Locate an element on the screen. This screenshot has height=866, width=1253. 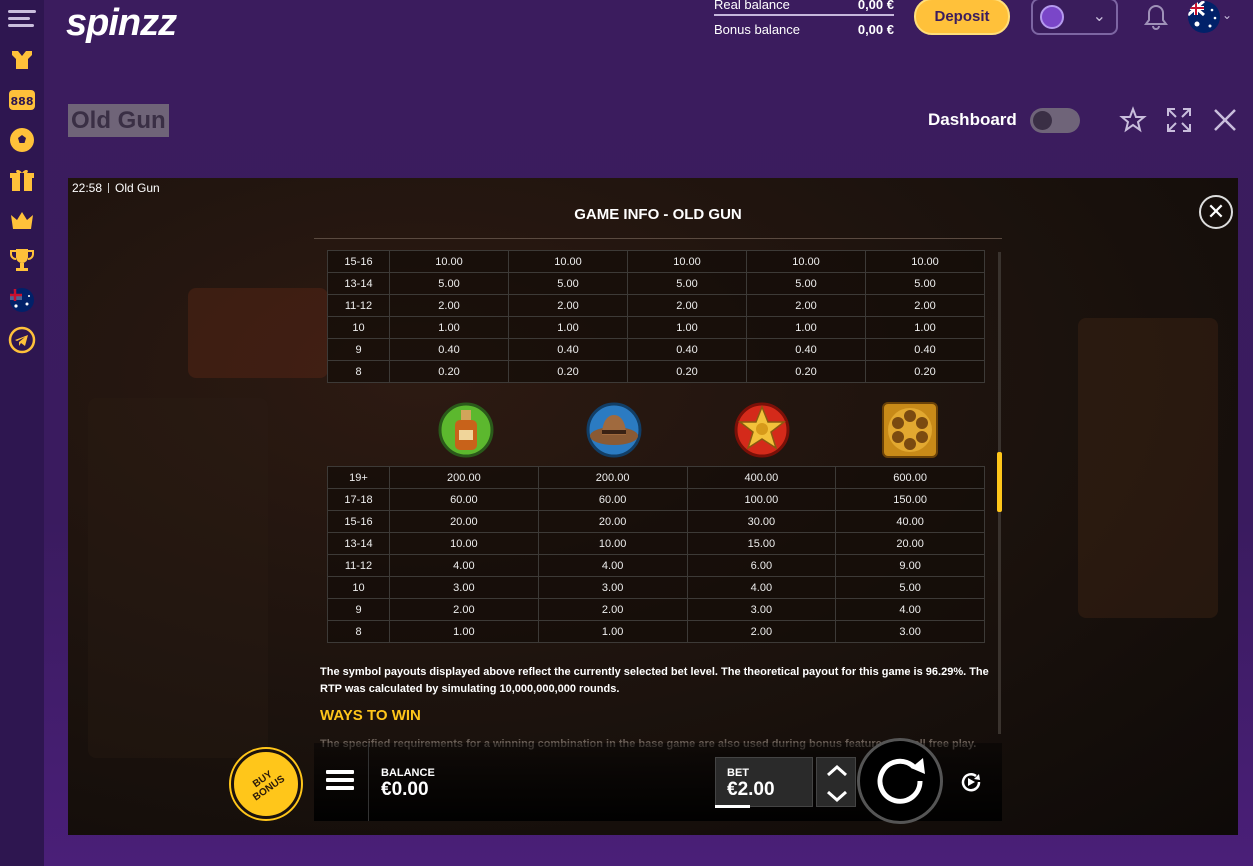
payout-value: 20.00 is located at coordinates (464, 521).